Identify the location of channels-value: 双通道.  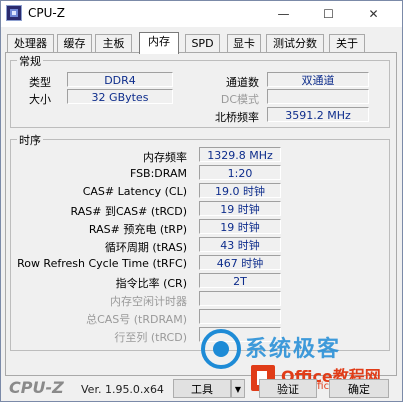
(318, 79).